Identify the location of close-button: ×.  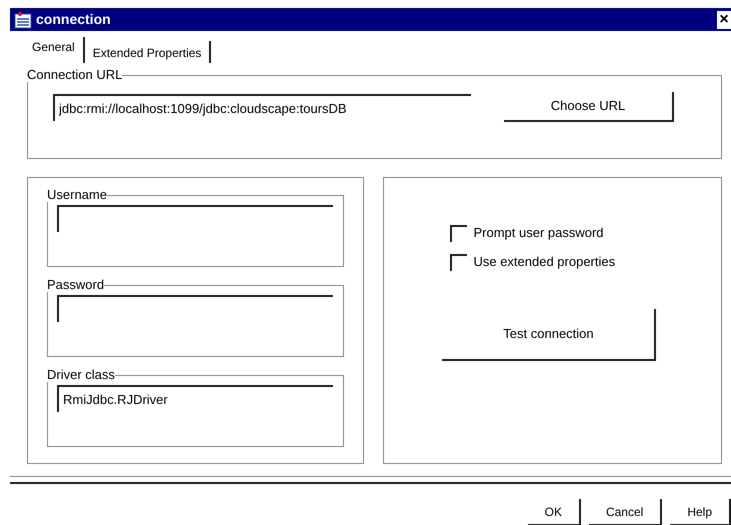
(724, 19).